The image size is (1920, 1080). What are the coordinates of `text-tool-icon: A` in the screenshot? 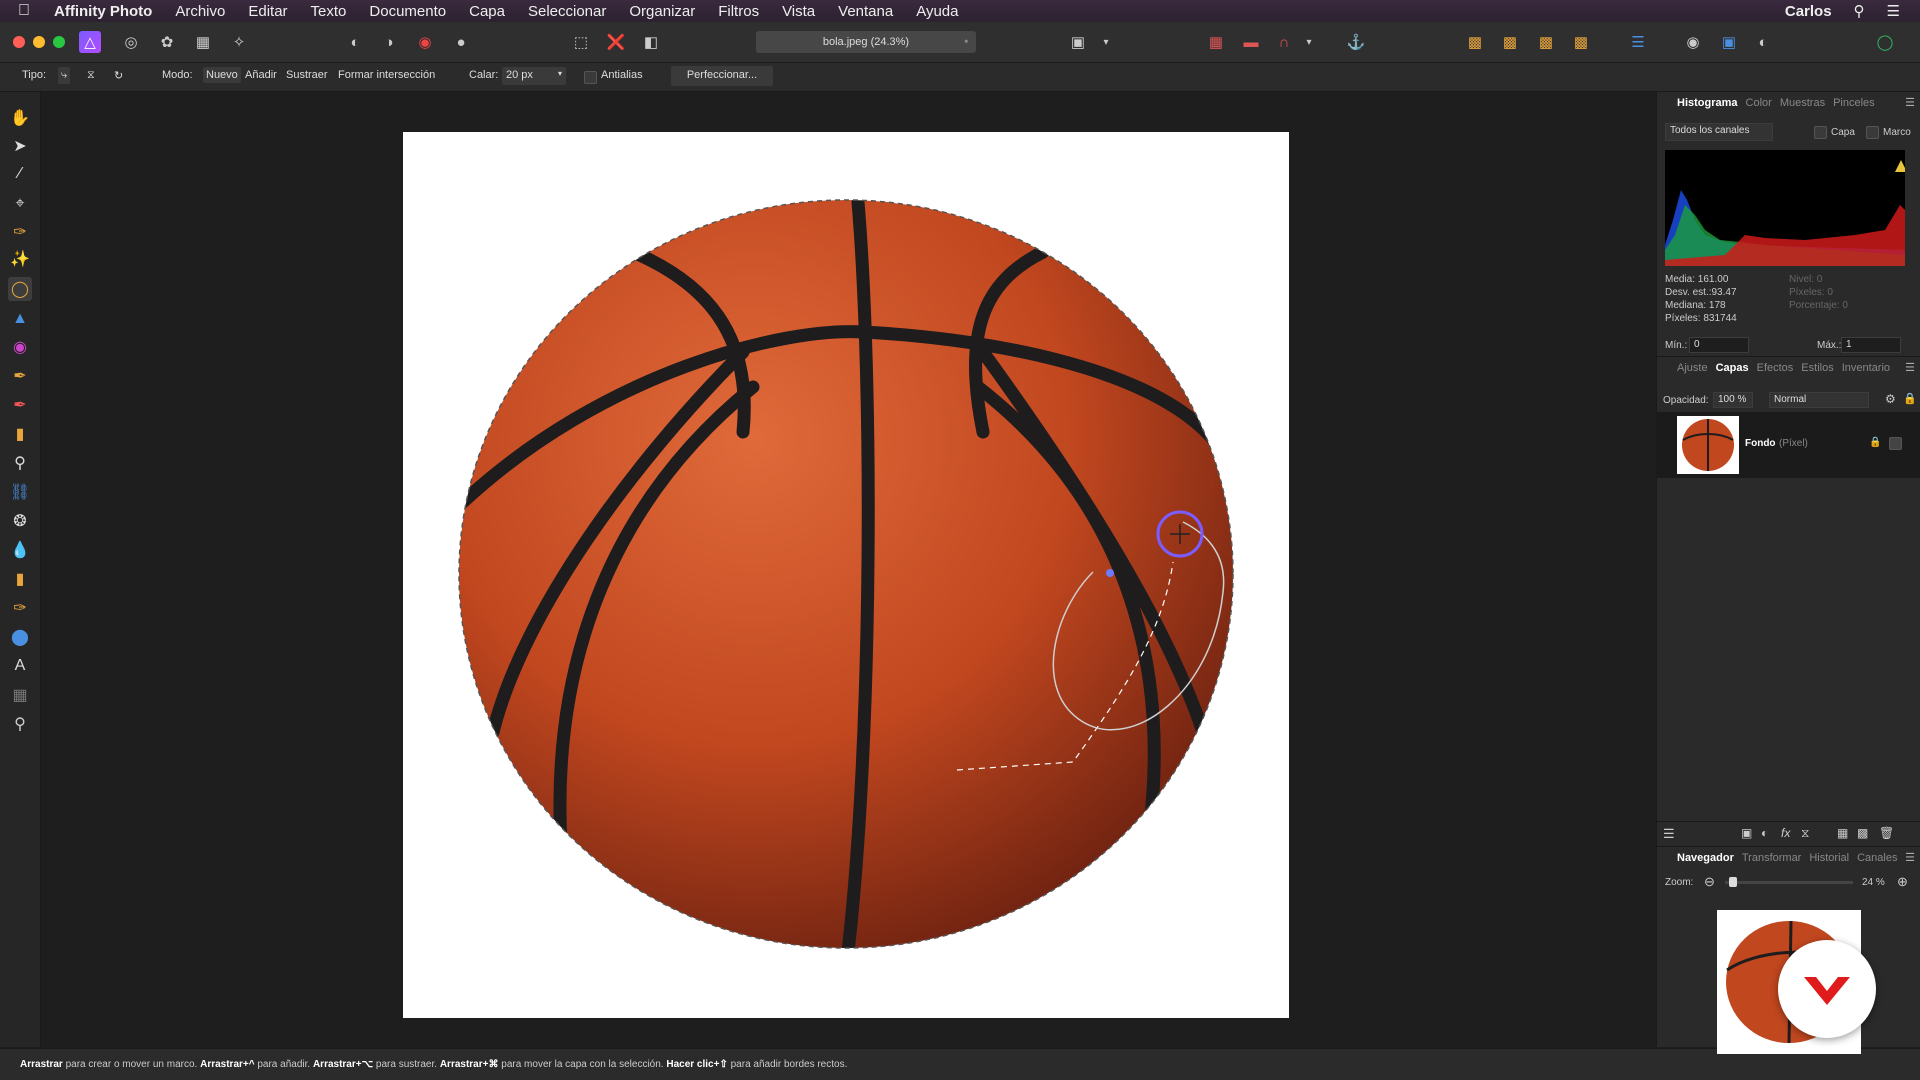 It's located at (20, 666).